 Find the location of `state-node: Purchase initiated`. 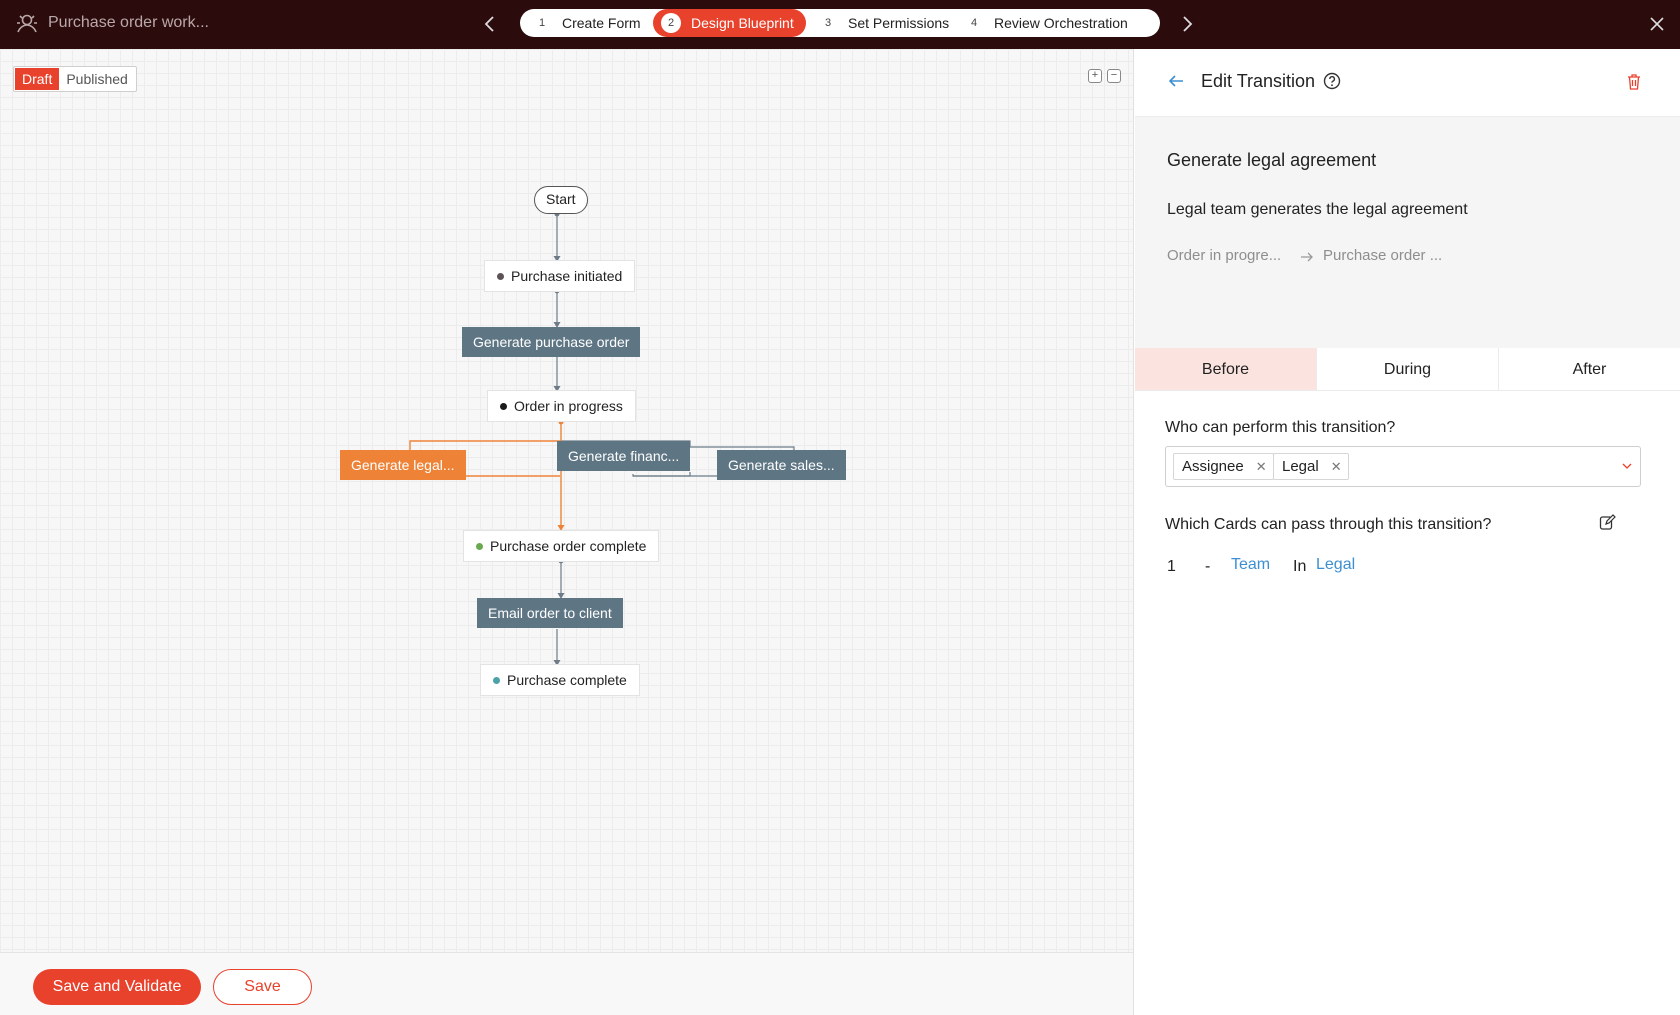

state-node: Purchase initiated is located at coordinates (560, 276).